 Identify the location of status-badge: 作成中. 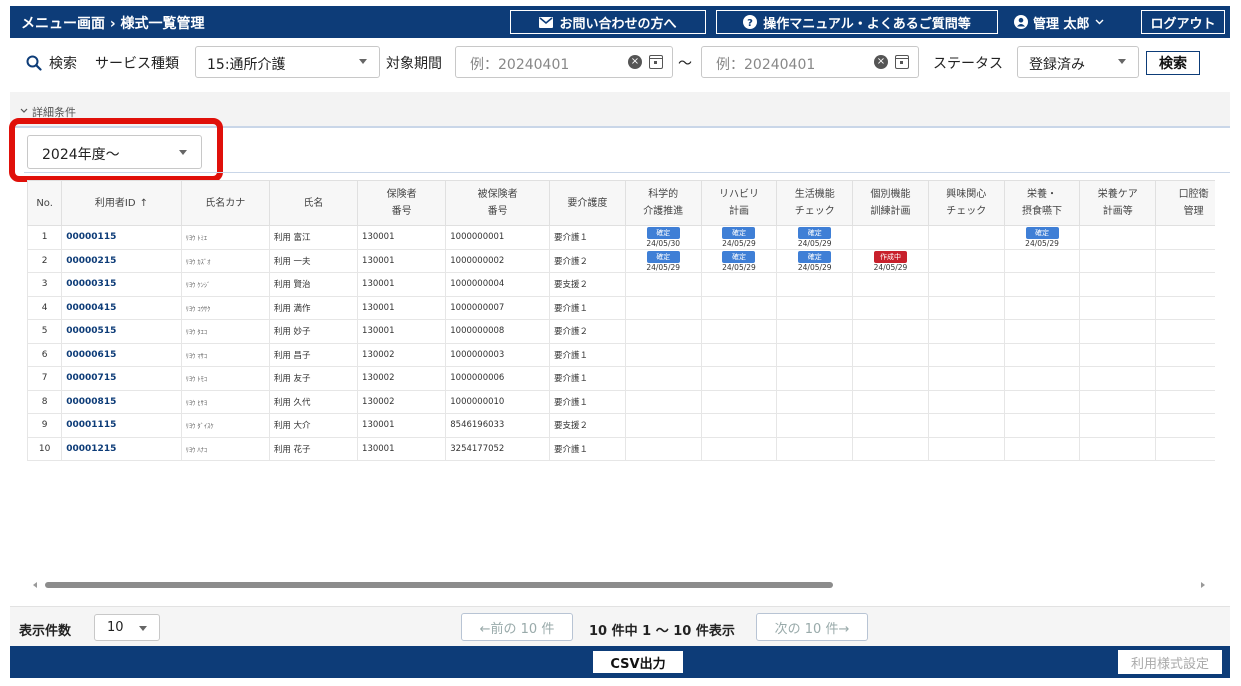
(890, 256).